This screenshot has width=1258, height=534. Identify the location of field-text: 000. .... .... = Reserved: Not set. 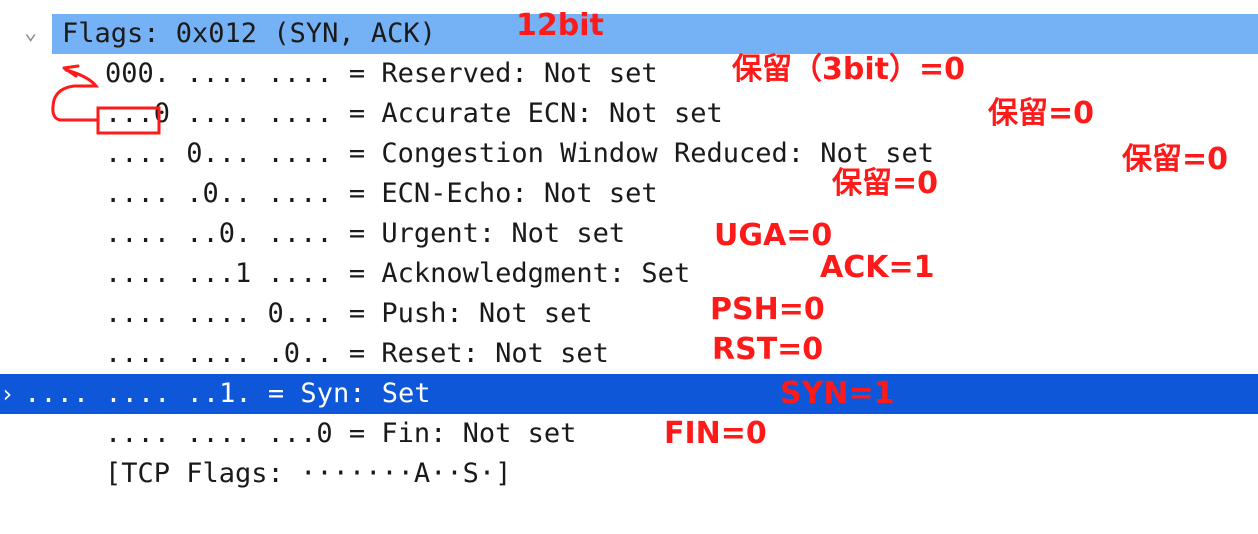
(381, 73).